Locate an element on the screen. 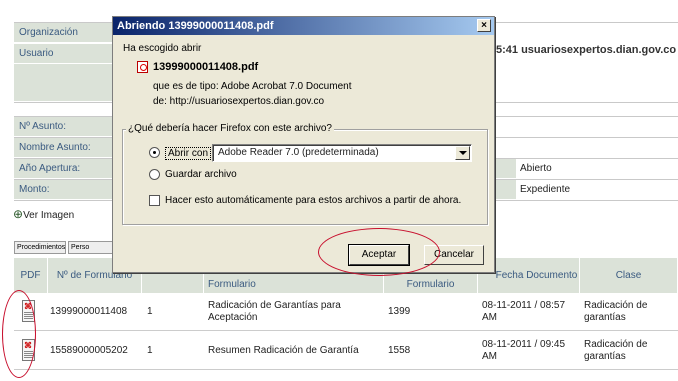 The height and width of the screenshot is (381, 678). app-select-value: Adobe Reader 7.0 (predeterminada) is located at coordinates (298, 152).